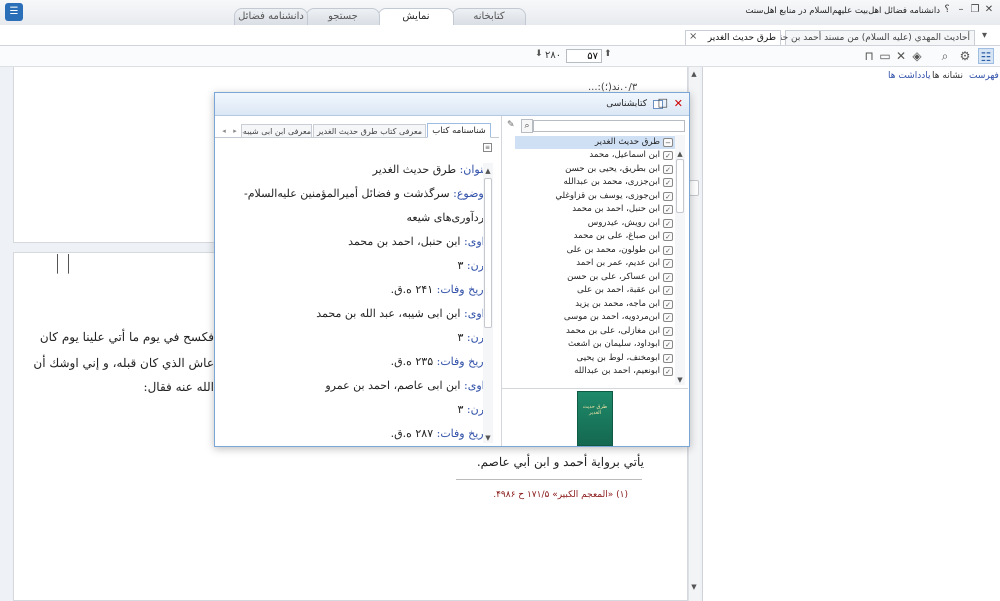 This screenshot has width=1000, height=601. I want to click on tree-scroll-down-icon: ▼, so click(680, 380).